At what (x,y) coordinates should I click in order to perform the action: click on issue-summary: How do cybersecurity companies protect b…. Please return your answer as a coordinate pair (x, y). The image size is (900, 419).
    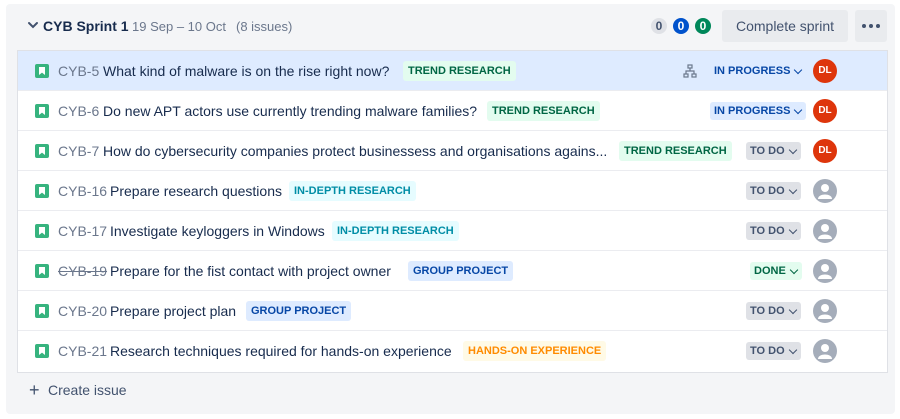
    Looking at the image, I should click on (355, 151).